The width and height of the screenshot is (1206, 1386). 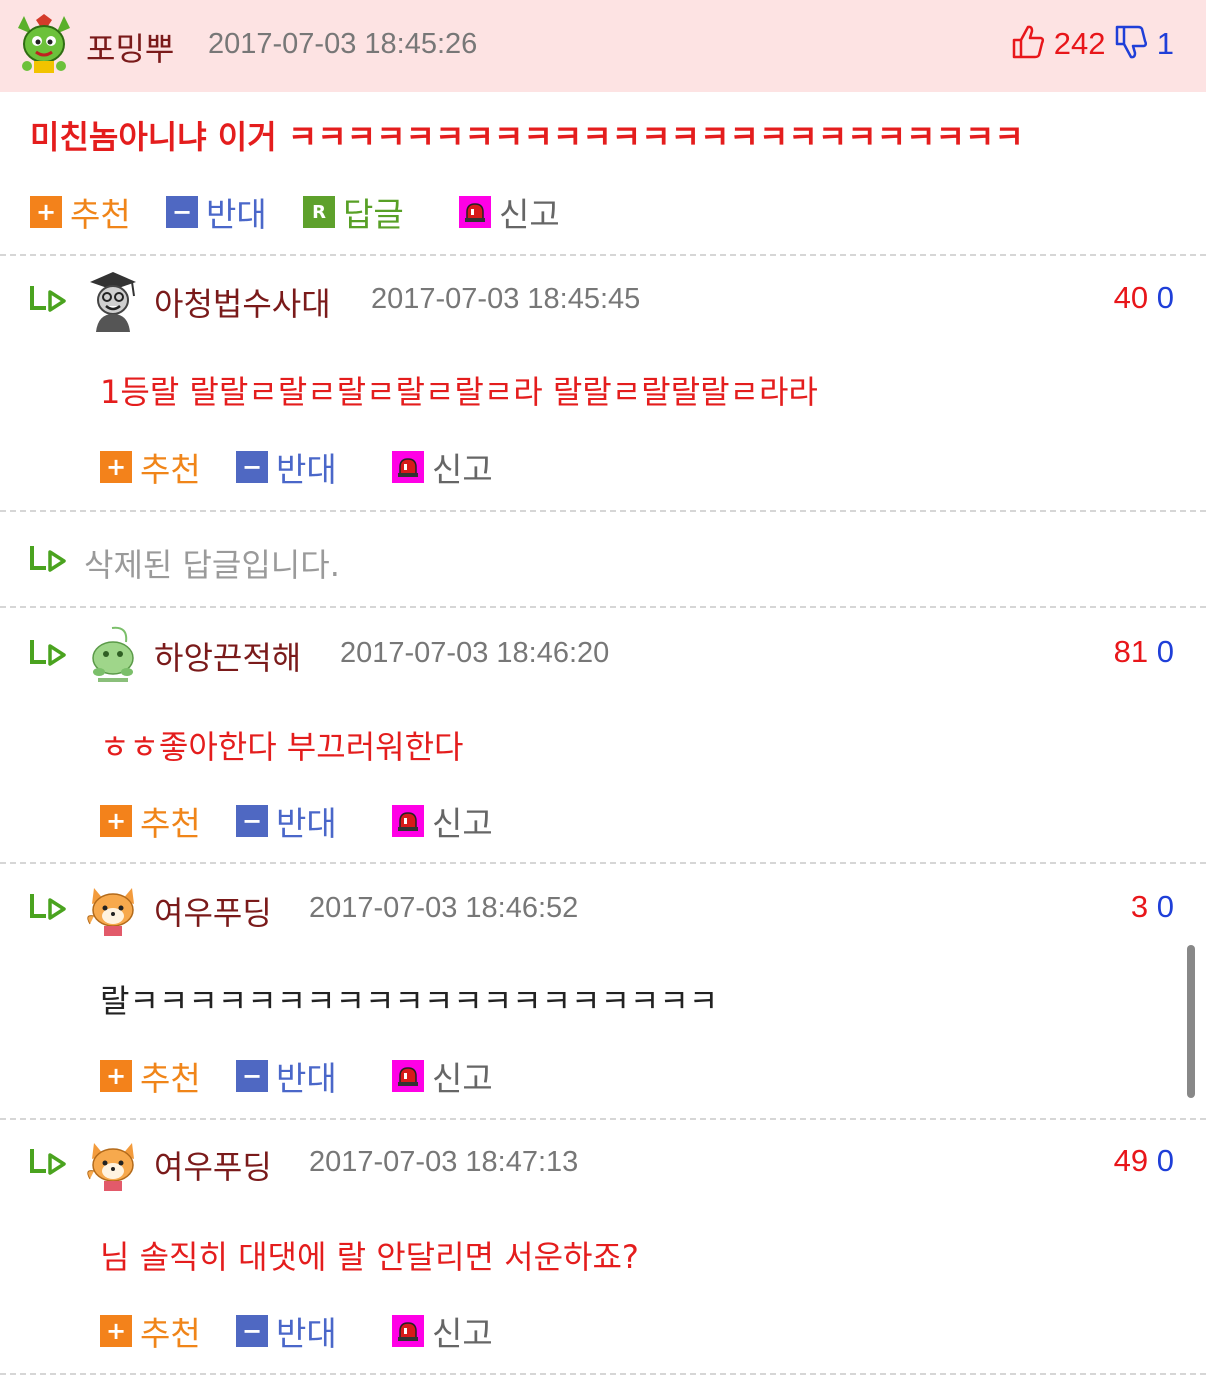 I want to click on reply-up-count: 49, so click(x=1131, y=1160).